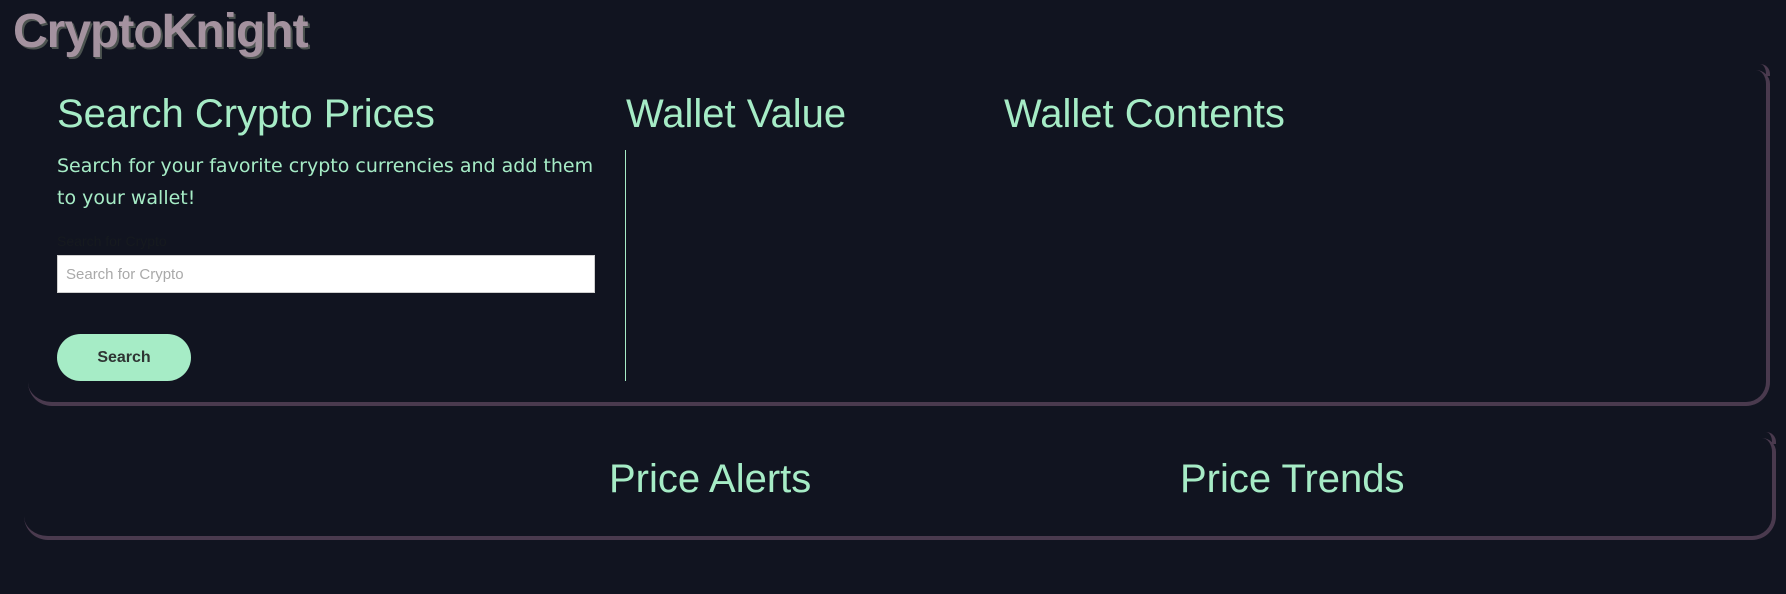  I want to click on search-field-label: Search for Crypto, so click(112, 241).